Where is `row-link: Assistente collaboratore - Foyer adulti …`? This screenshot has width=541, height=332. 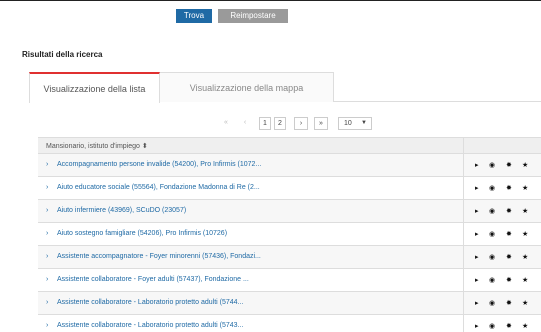 row-link: Assistente collaboratore - Foyer adulti … is located at coordinates (153, 279).